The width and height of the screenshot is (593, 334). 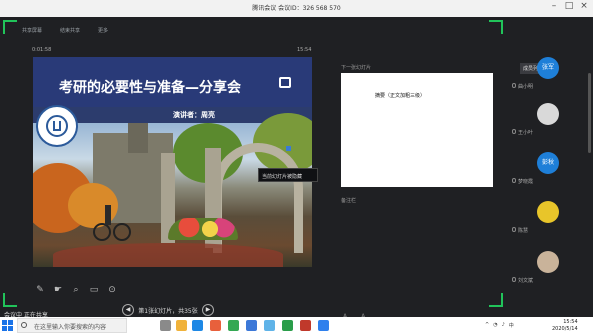 What do you see at coordinates (356, 68) in the screenshot?
I see `next-slide-label: 下一张幻灯片` at bounding box center [356, 68].